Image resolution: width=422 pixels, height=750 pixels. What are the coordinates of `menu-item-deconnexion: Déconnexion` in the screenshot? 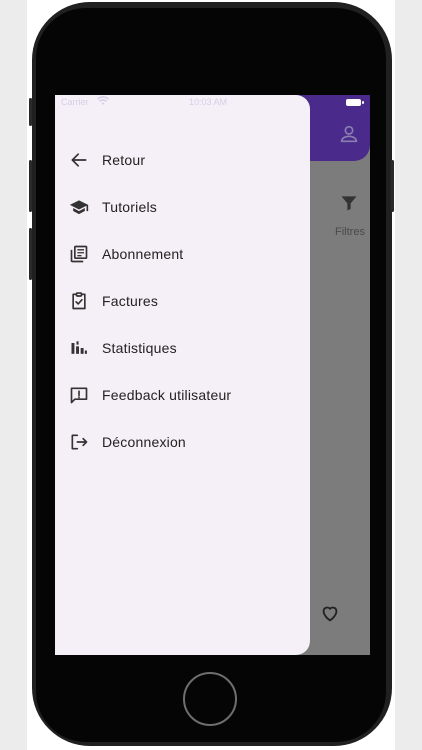 It's located at (182, 442).